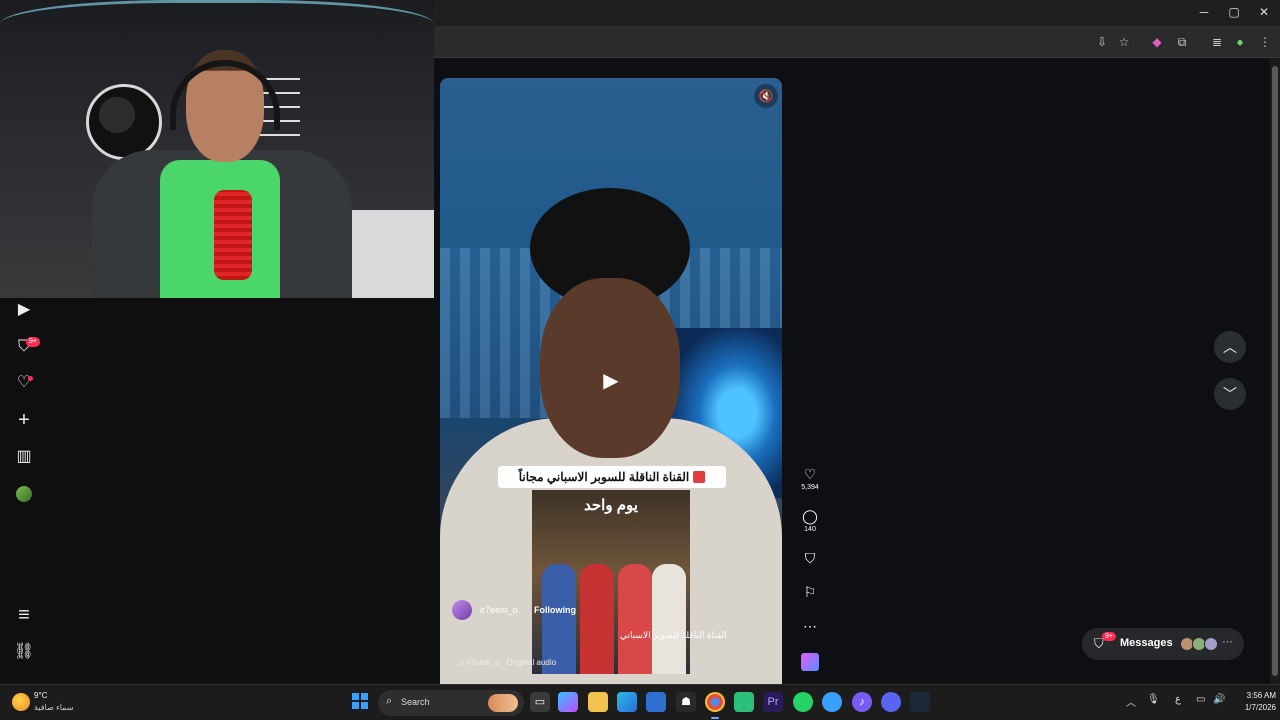 This screenshot has width=1280, height=720. Describe the element at coordinates (810, 487) in the screenshot. I see `like-count: 5,394` at that location.